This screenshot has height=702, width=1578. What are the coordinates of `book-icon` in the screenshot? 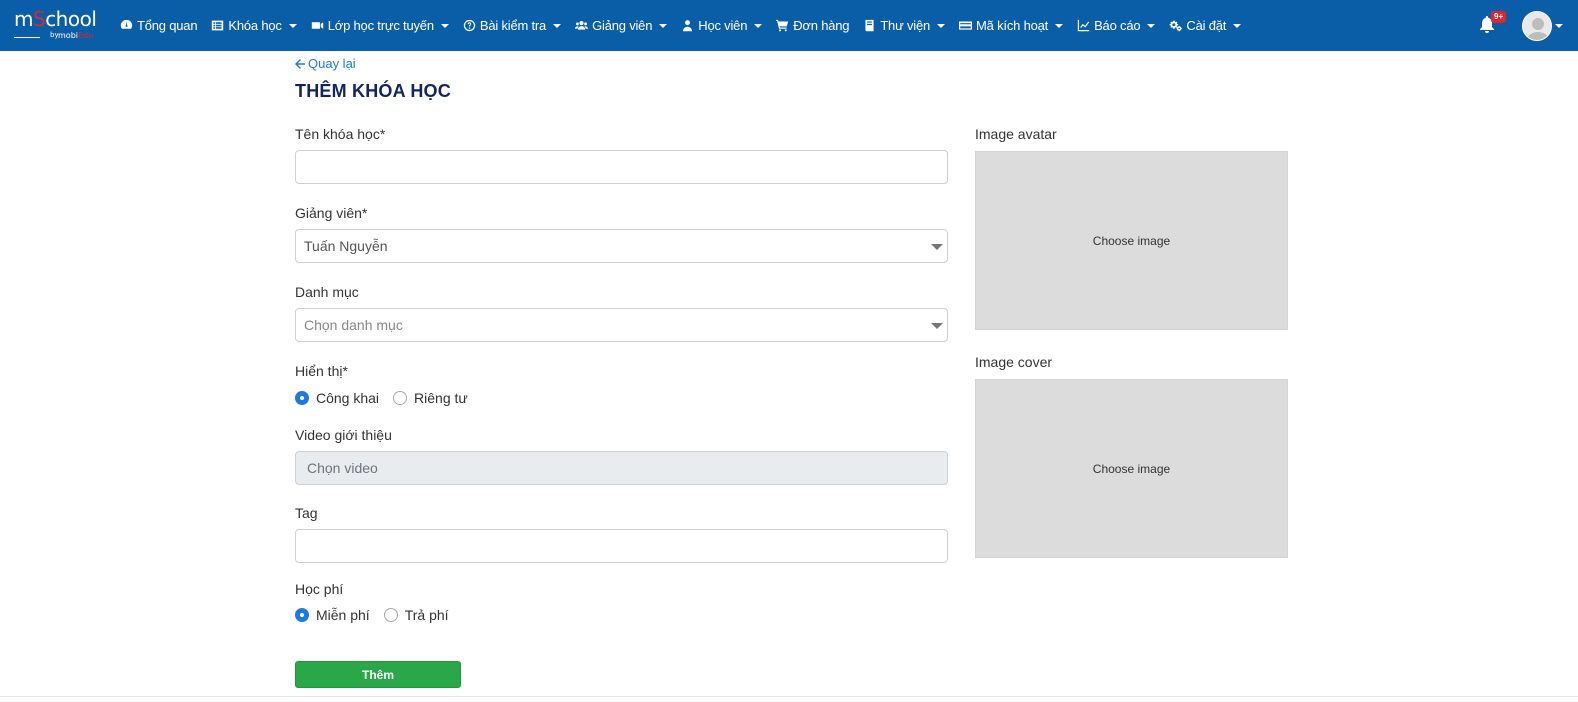 It's located at (869, 25).